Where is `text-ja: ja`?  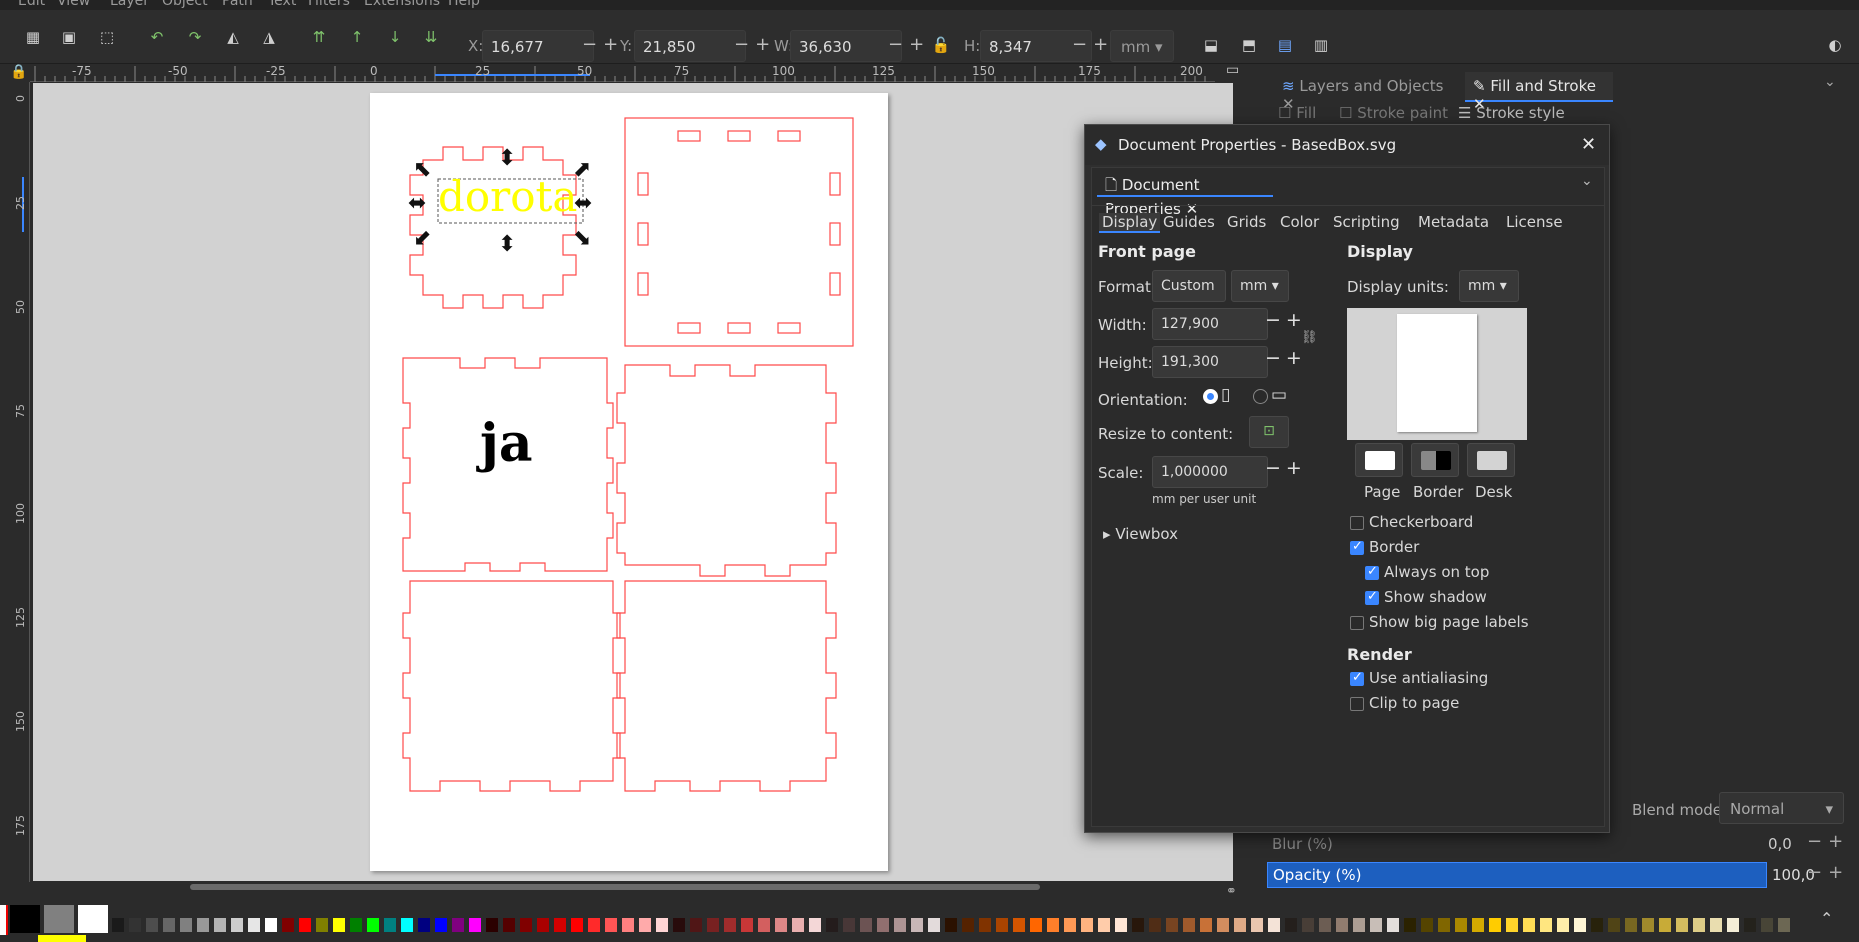
text-ja: ja is located at coordinates (504, 443).